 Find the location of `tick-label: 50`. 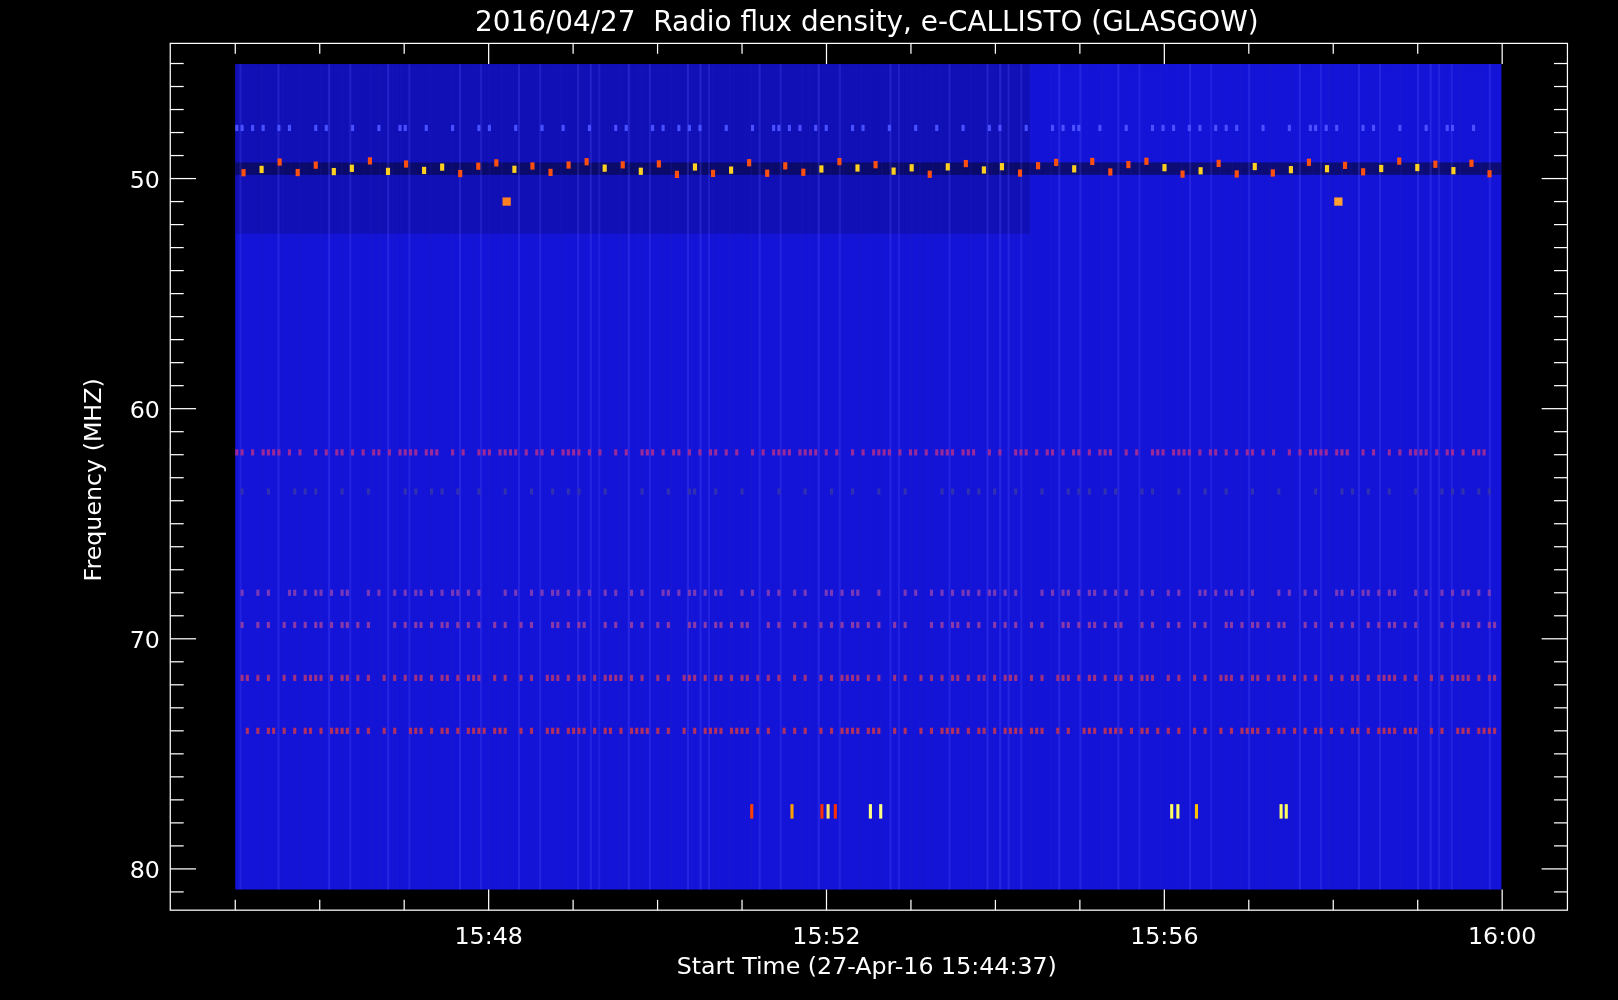

tick-label: 50 is located at coordinates (144, 179).